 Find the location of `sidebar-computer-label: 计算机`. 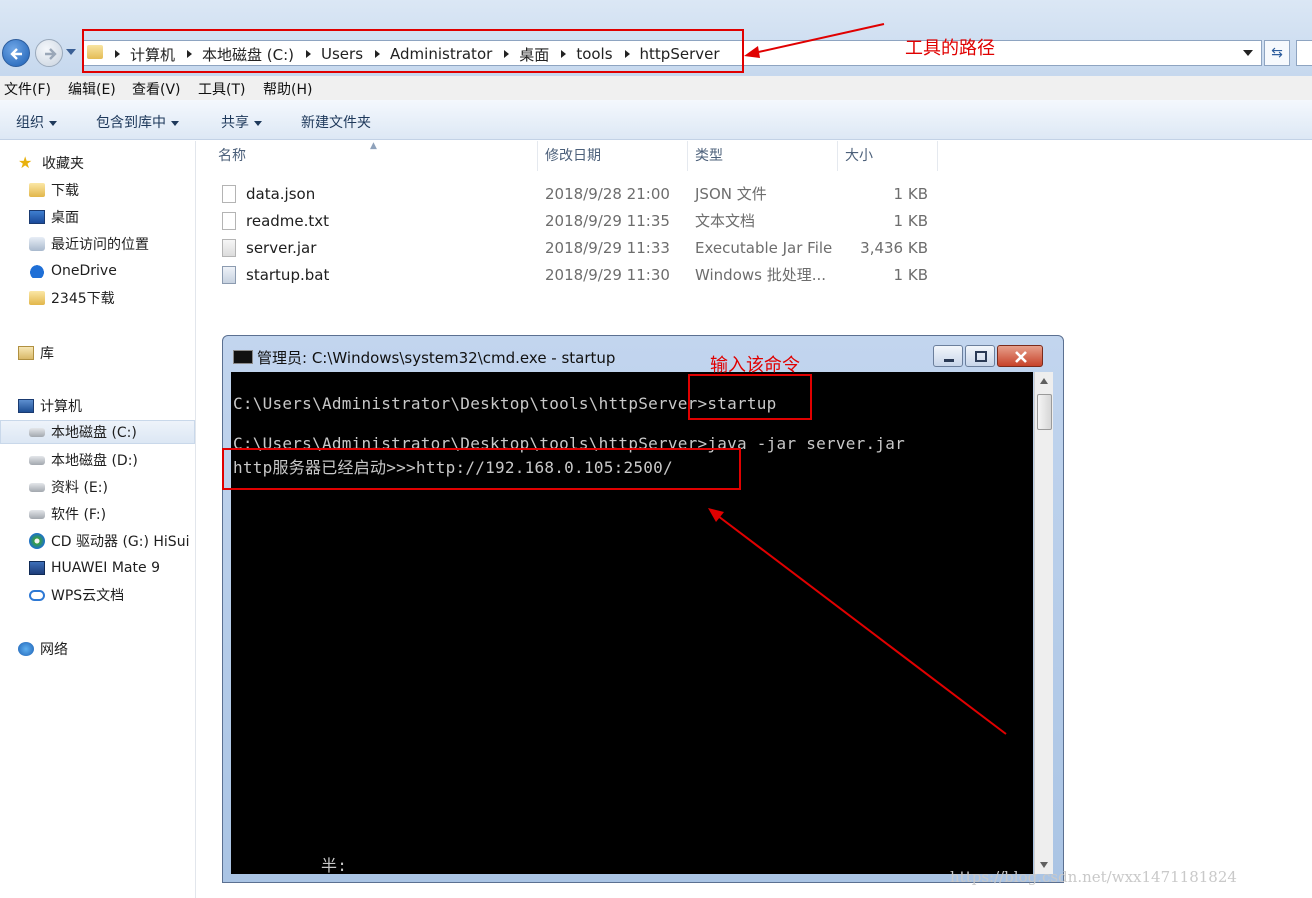

sidebar-computer-label: 计算机 is located at coordinates (61, 407).